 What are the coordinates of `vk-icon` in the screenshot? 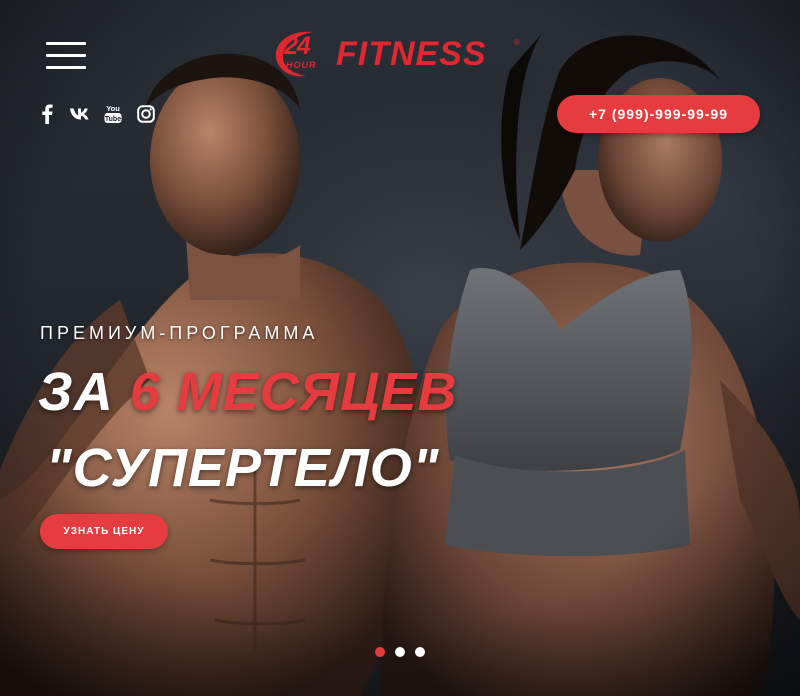 It's located at (80, 114).